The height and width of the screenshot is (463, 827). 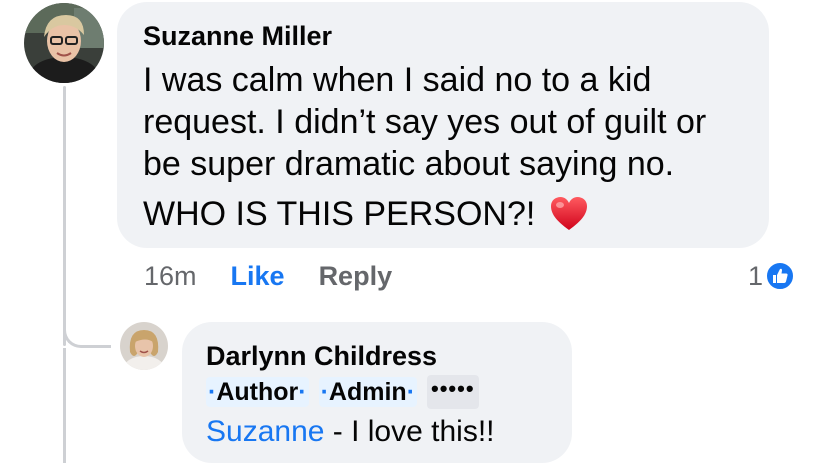 I want to click on comment-author-name: Suzanne Miller, so click(x=443, y=36).